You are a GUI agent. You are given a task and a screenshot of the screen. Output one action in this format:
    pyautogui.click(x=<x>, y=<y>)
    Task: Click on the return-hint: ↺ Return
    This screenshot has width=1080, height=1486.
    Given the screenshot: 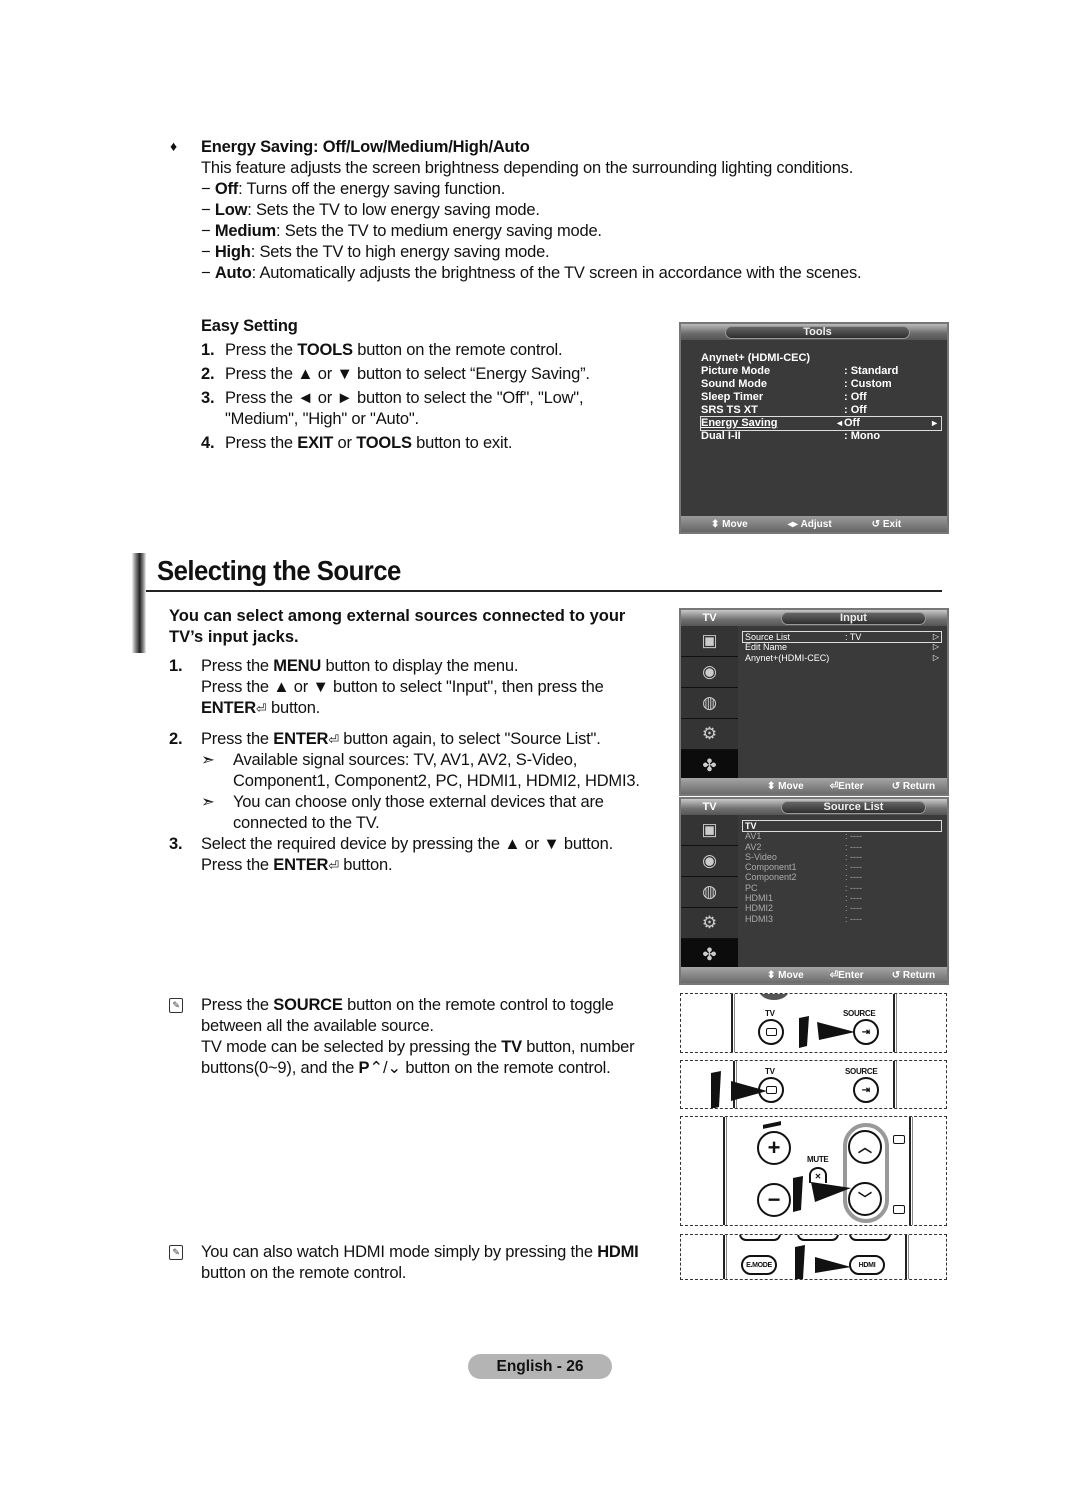 What is the action you would take?
    pyautogui.click(x=913, y=786)
    